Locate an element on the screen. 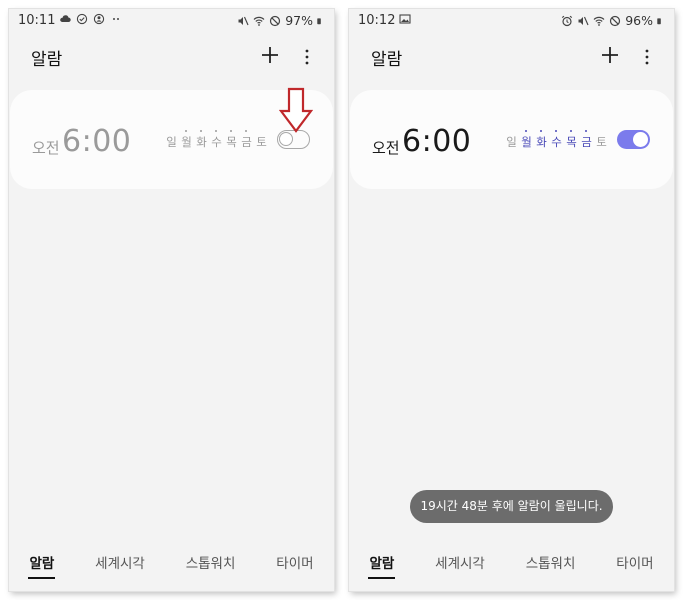  image-icon is located at coordinates (405, 19).